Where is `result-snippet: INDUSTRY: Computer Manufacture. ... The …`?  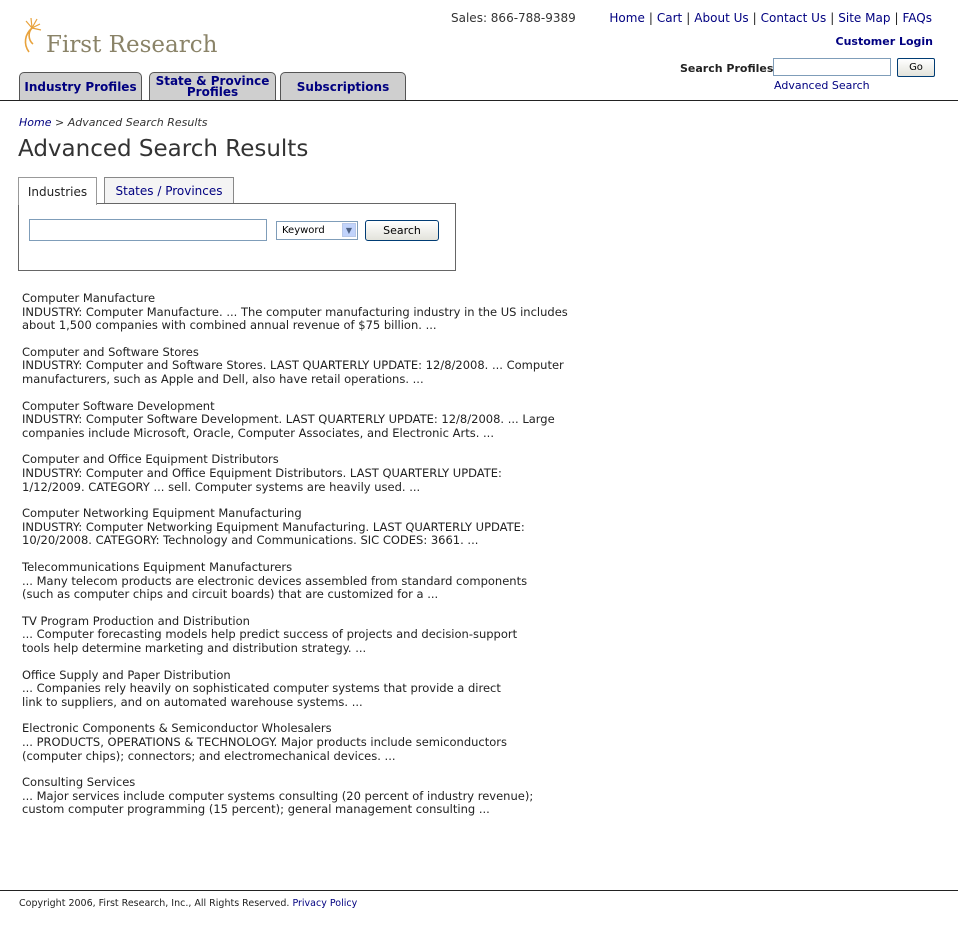
result-snippet: INDUSTRY: Computer Manufacture. ... The … is located at coordinates (295, 311).